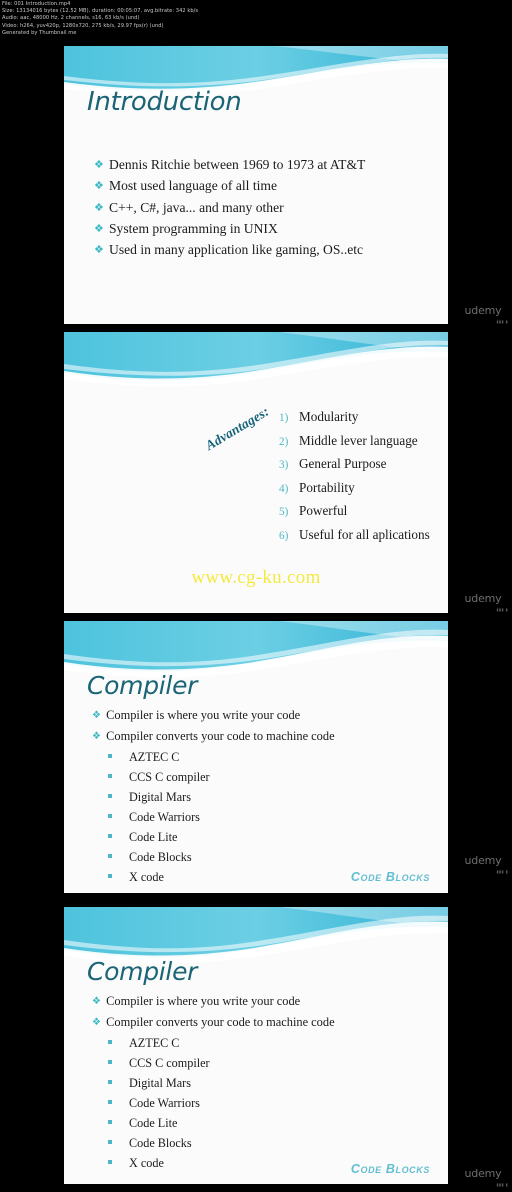 The image size is (512, 1192). Describe the element at coordinates (193, 228) in the screenshot. I see `list-item-label: System programming in UNIX` at that location.